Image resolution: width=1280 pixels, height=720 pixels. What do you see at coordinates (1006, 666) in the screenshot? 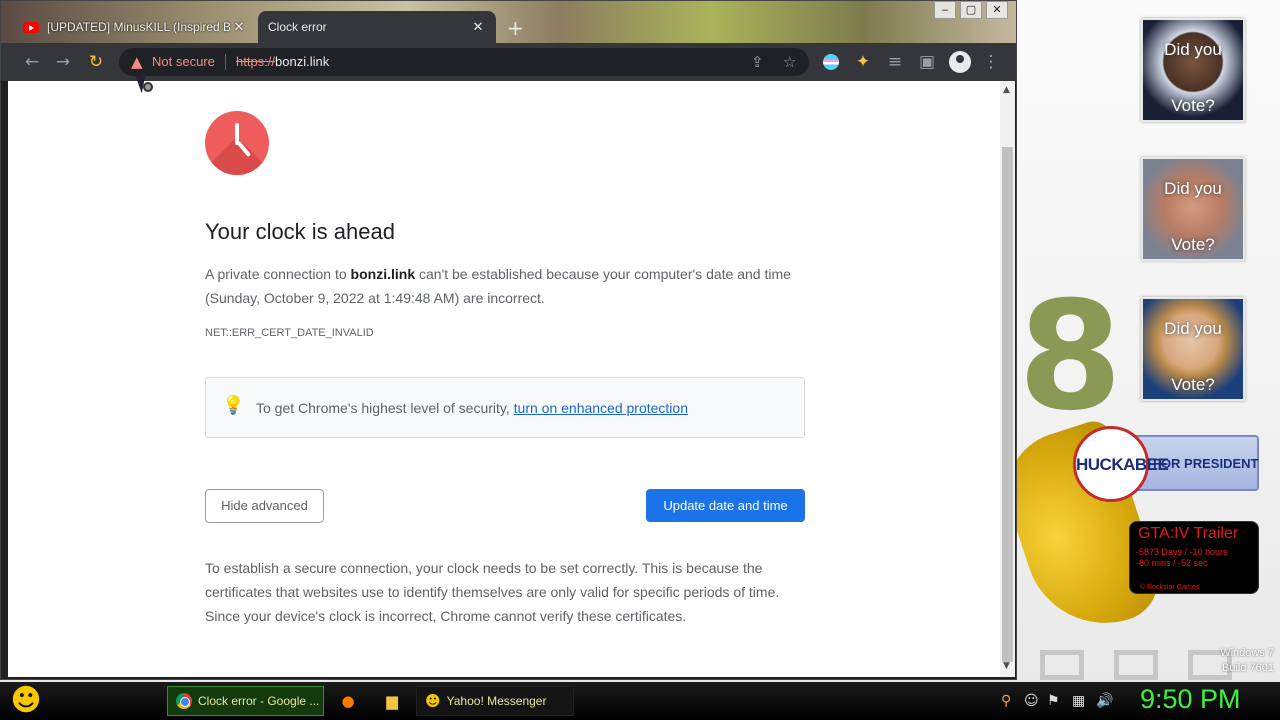
I see `scroll-down-arrow-icon: ▼` at bounding box center [1006, 666].